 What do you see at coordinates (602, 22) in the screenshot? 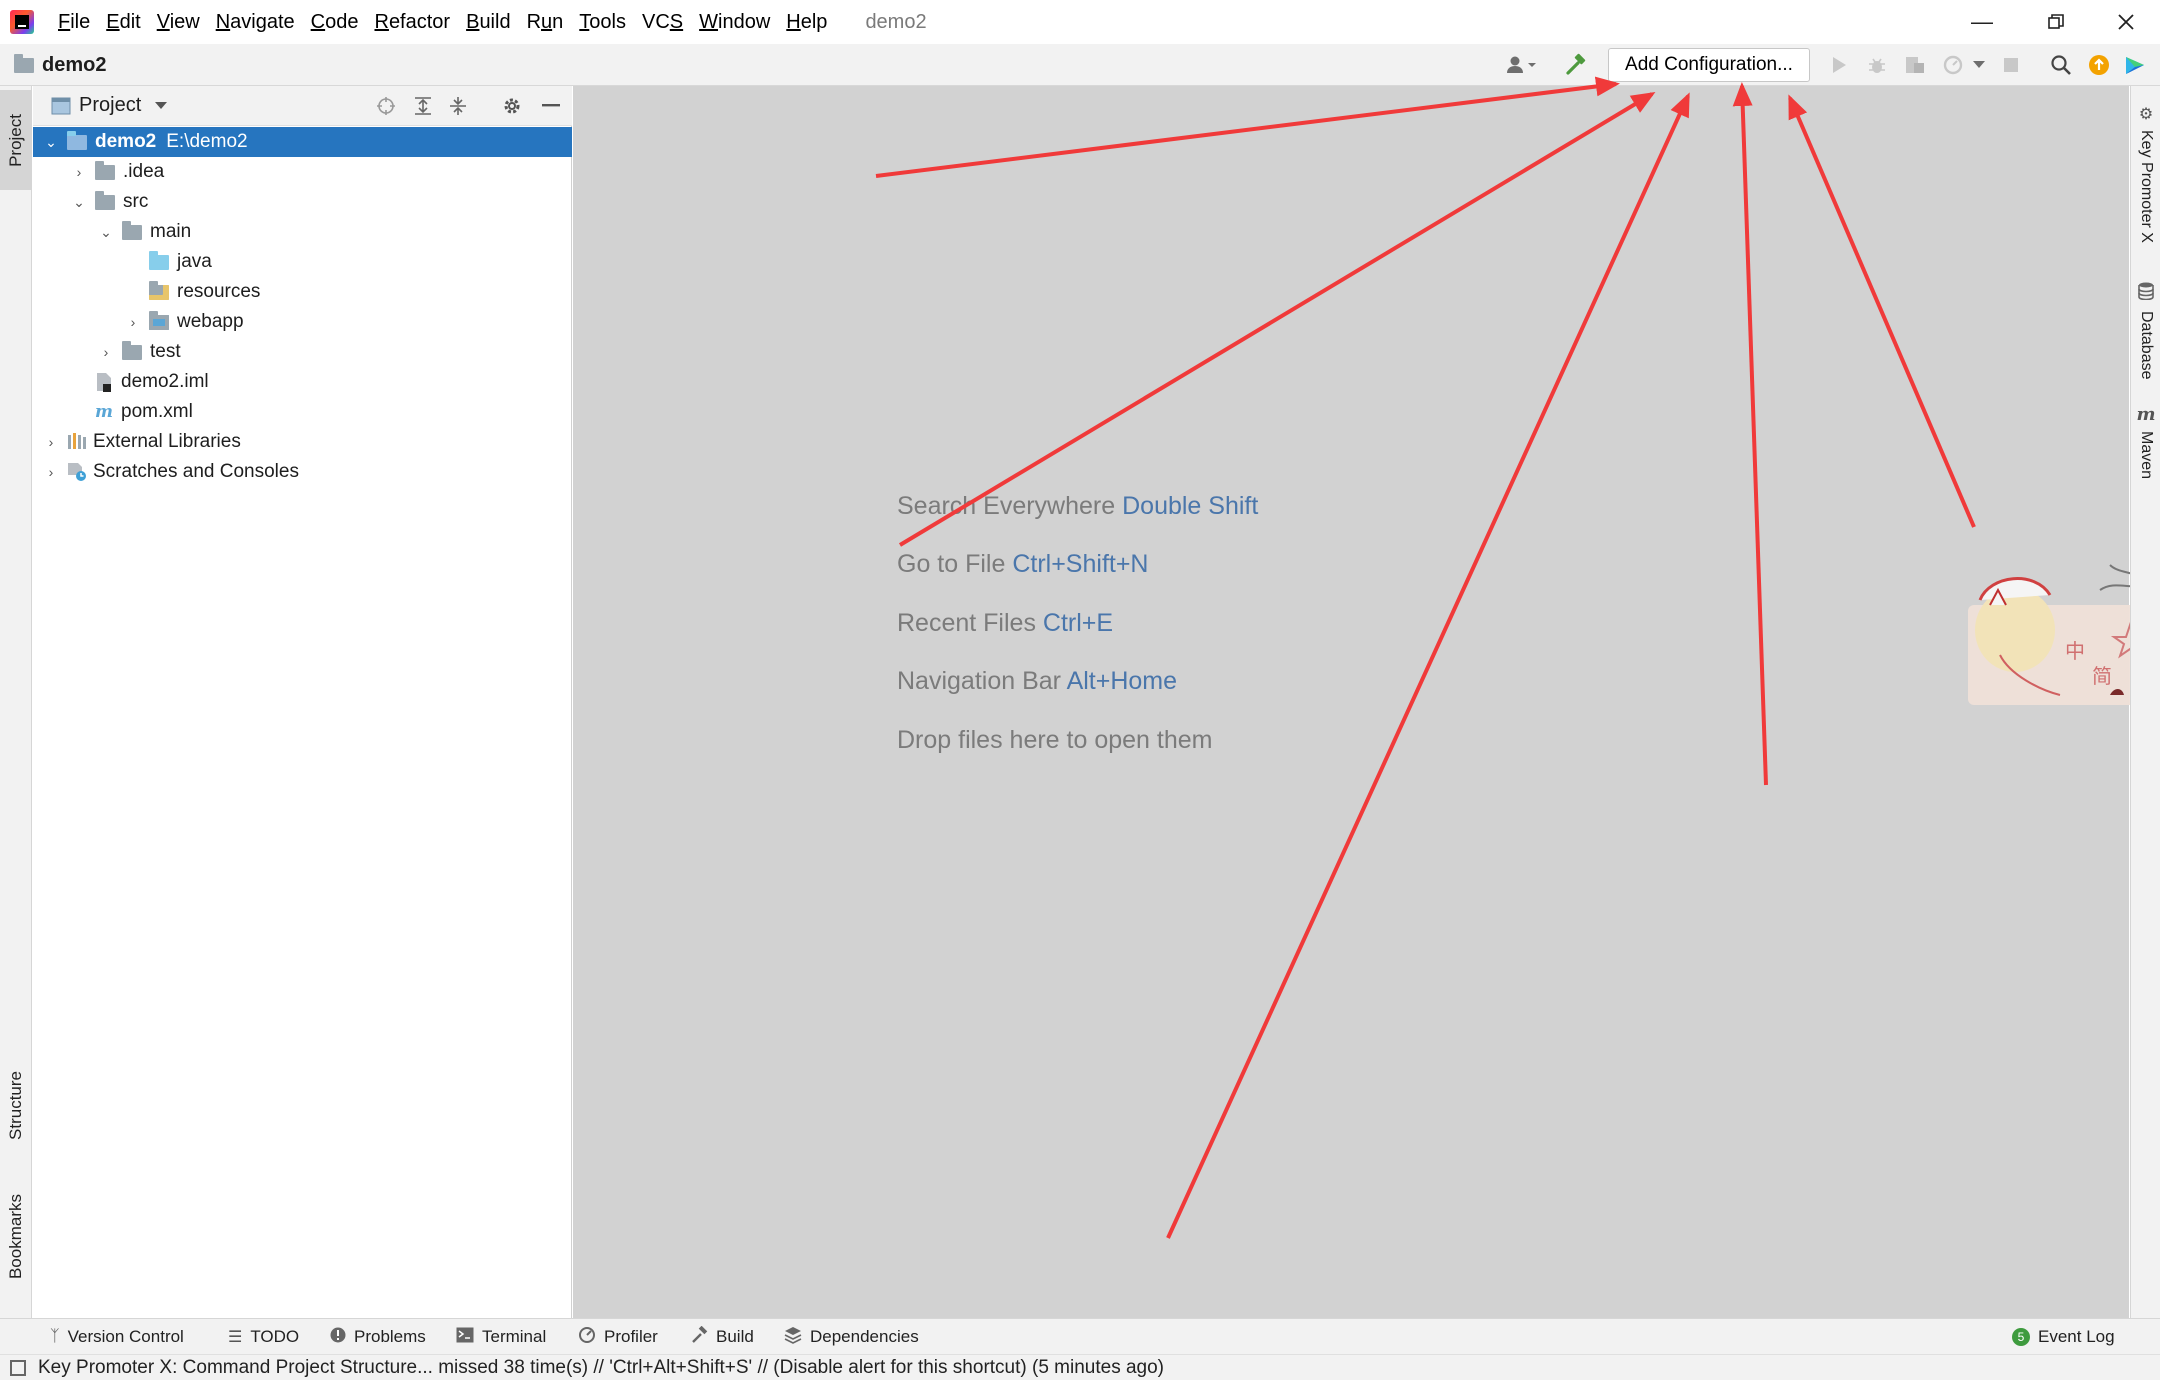
I see `menu-tools: Tools` at bounding box center [602, 22].